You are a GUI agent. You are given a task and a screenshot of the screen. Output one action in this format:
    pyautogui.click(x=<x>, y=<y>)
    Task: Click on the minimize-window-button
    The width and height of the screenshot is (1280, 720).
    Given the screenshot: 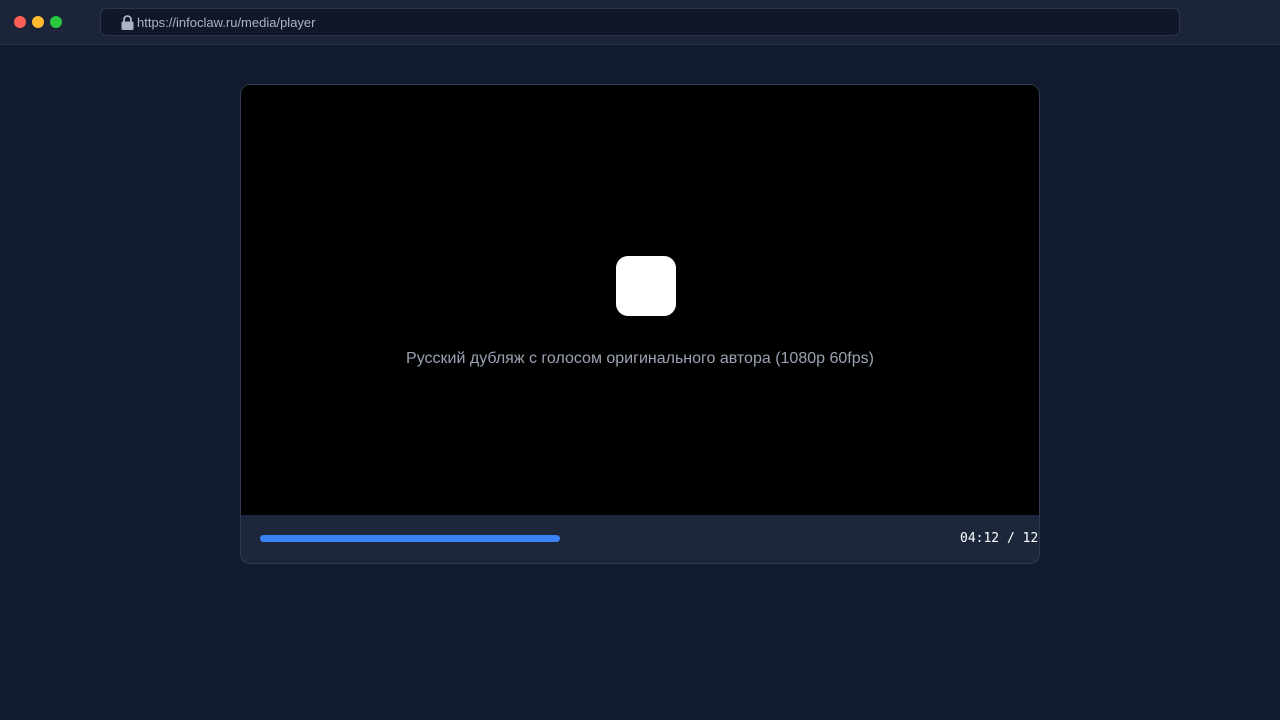 What is the action you would take?
    pyautogui.click(x=38, y=22)
    